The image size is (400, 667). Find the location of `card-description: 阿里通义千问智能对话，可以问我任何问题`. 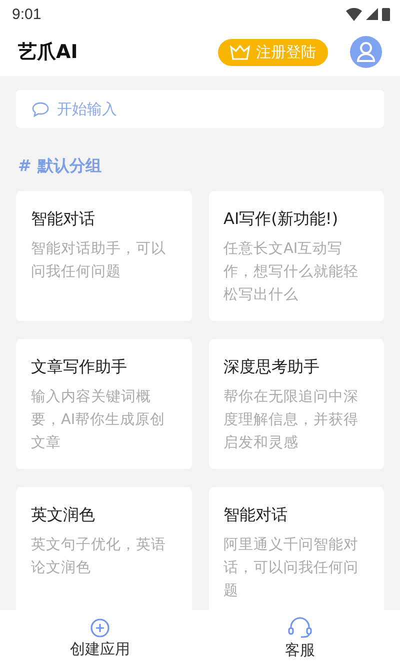

card-description: 阿里通义千问智能对话，可以问我任何问题 is located at coordinates (292, 568).